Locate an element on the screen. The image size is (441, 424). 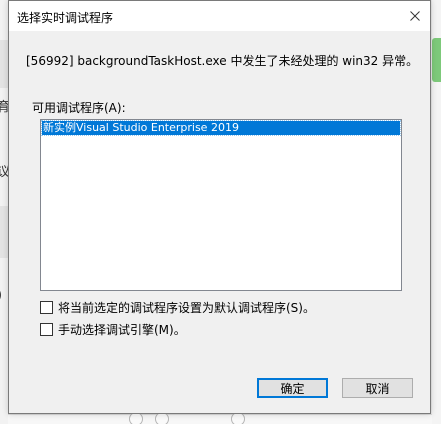
dialog-title: 选择实时调试程序 is located at coordinates (65, 18).